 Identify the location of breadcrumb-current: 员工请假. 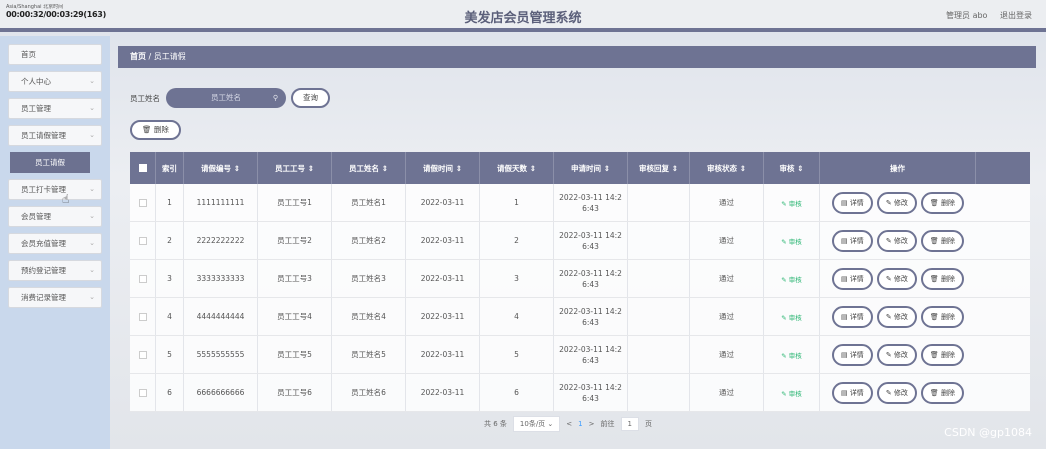
(169, 56).